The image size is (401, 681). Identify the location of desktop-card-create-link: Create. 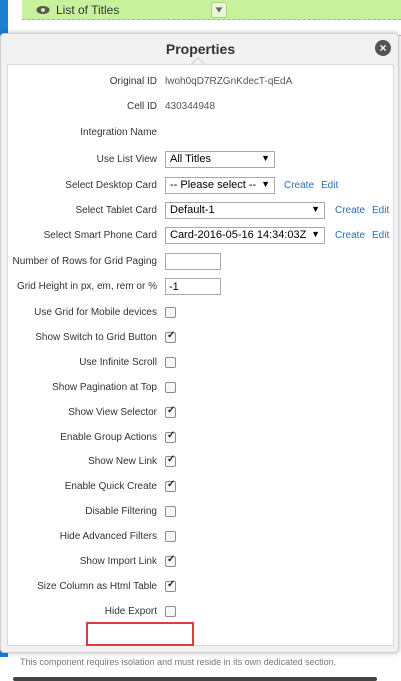
(299, 185).